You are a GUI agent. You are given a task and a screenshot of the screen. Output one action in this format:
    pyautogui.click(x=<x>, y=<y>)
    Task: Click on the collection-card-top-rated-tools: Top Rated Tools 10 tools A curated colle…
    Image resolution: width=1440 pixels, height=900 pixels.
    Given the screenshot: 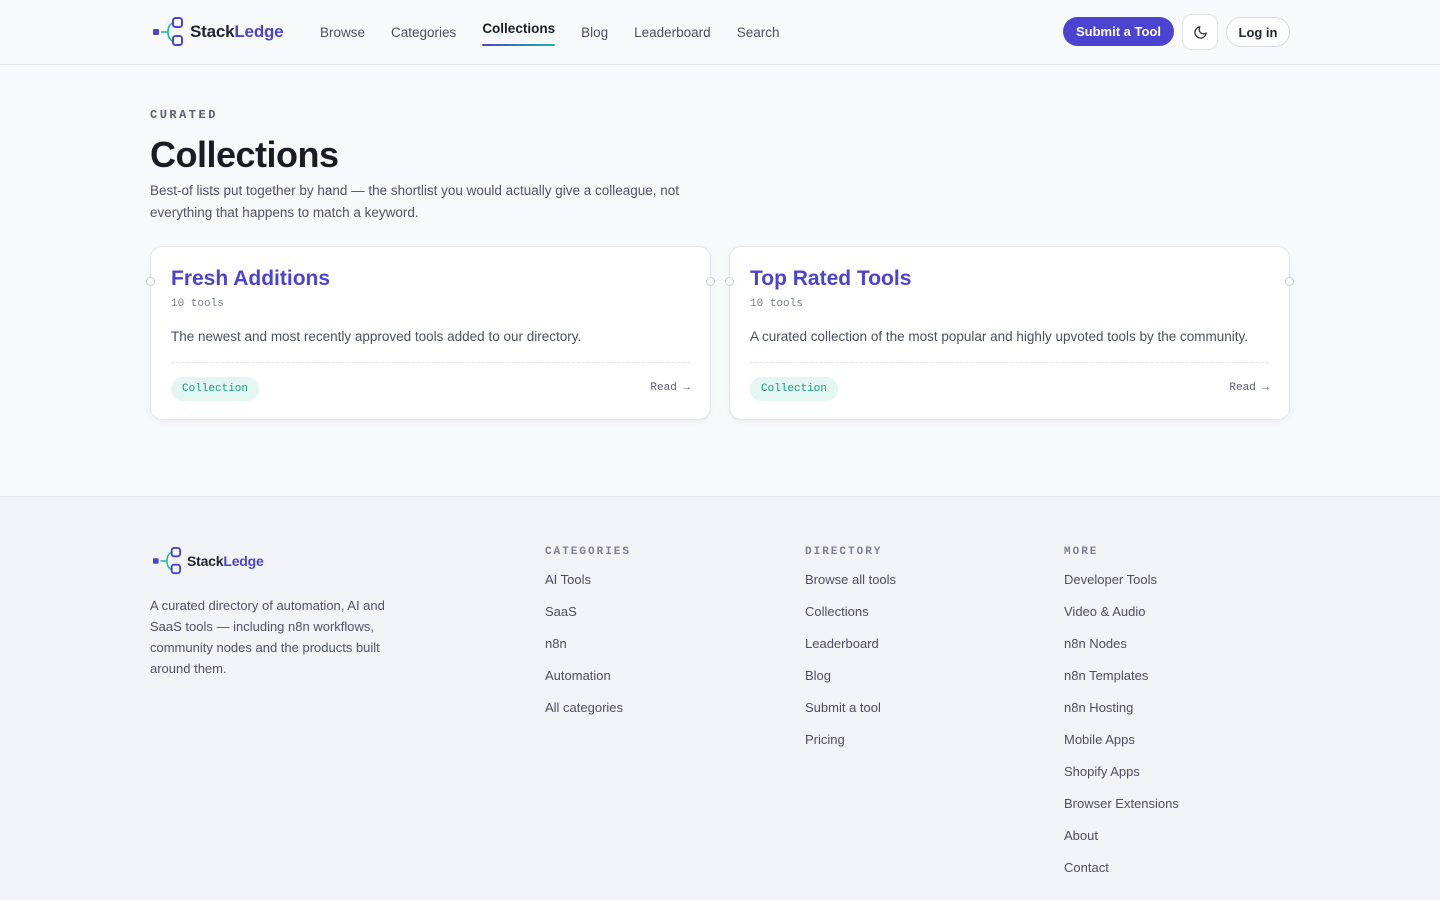 What is the action you would take?
    pyautogui.click(x=1009, y=333)
    